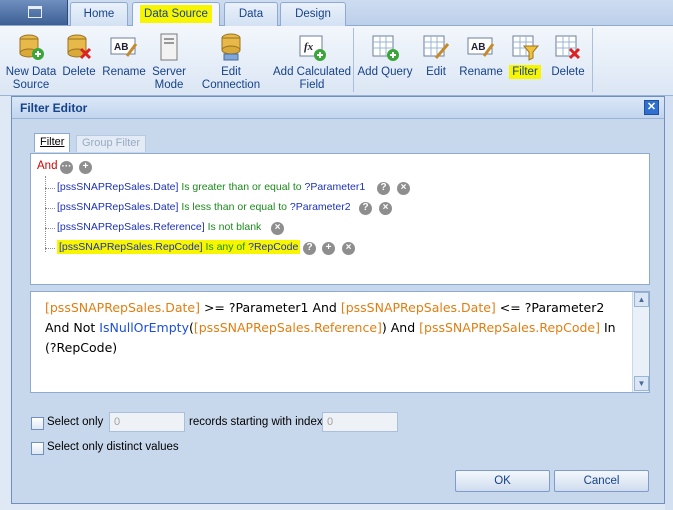 Image resolution: width=673 pixels, height=510 pixels. What do you see at coordinates (234, 207) in the screenshot?
I see `condition-operator: Is less than or equal to` at bounding box center [234, 207].